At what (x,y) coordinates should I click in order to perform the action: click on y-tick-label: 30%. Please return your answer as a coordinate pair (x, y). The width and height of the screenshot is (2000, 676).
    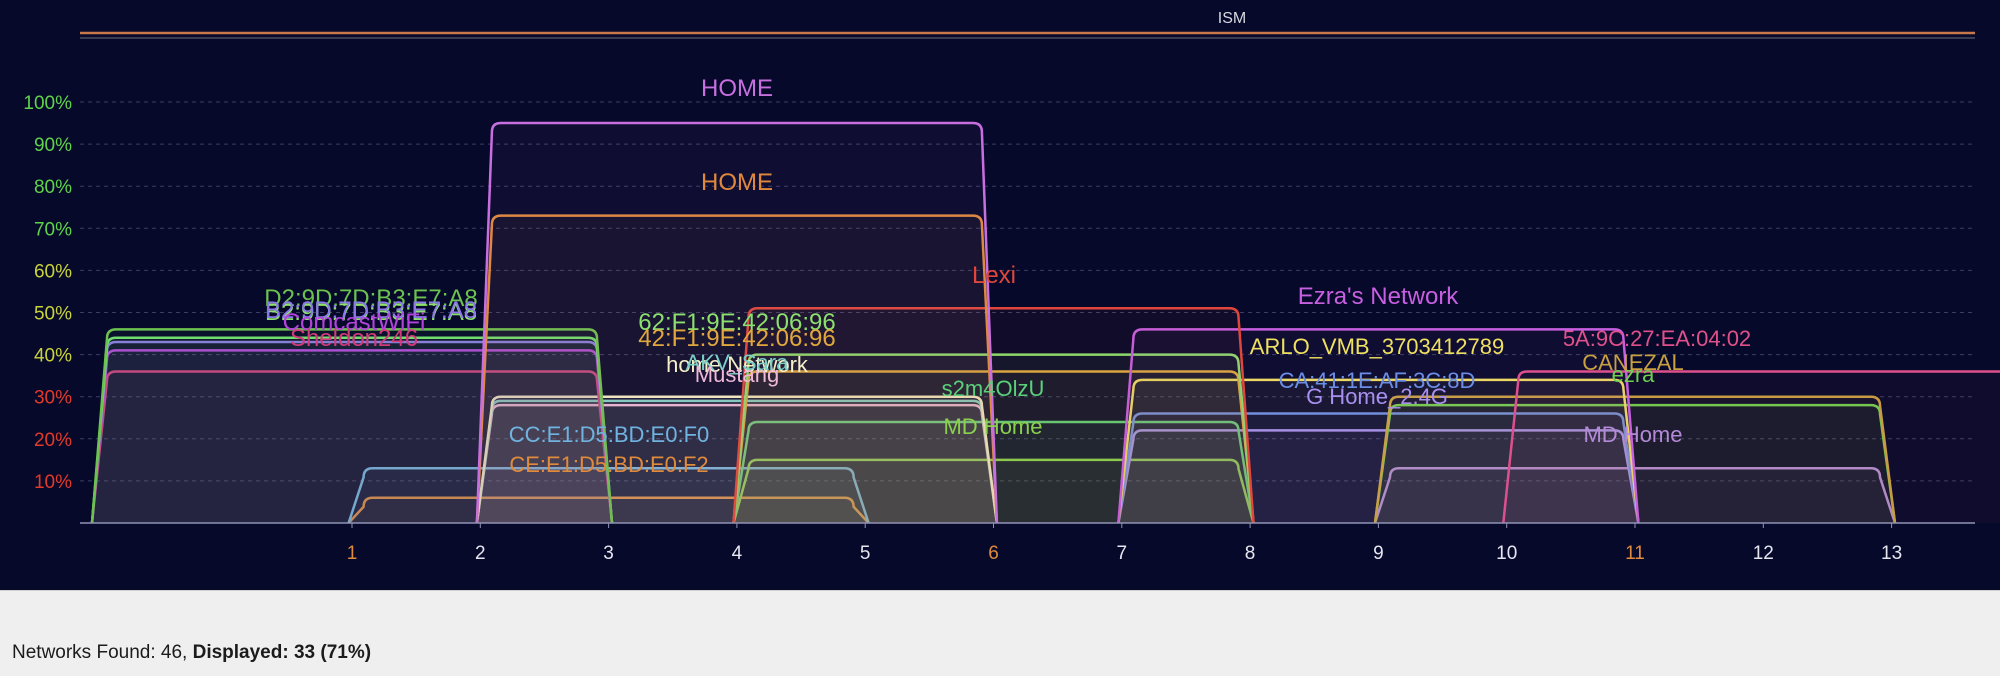
    Looking at the image, I should click on (53, 398).